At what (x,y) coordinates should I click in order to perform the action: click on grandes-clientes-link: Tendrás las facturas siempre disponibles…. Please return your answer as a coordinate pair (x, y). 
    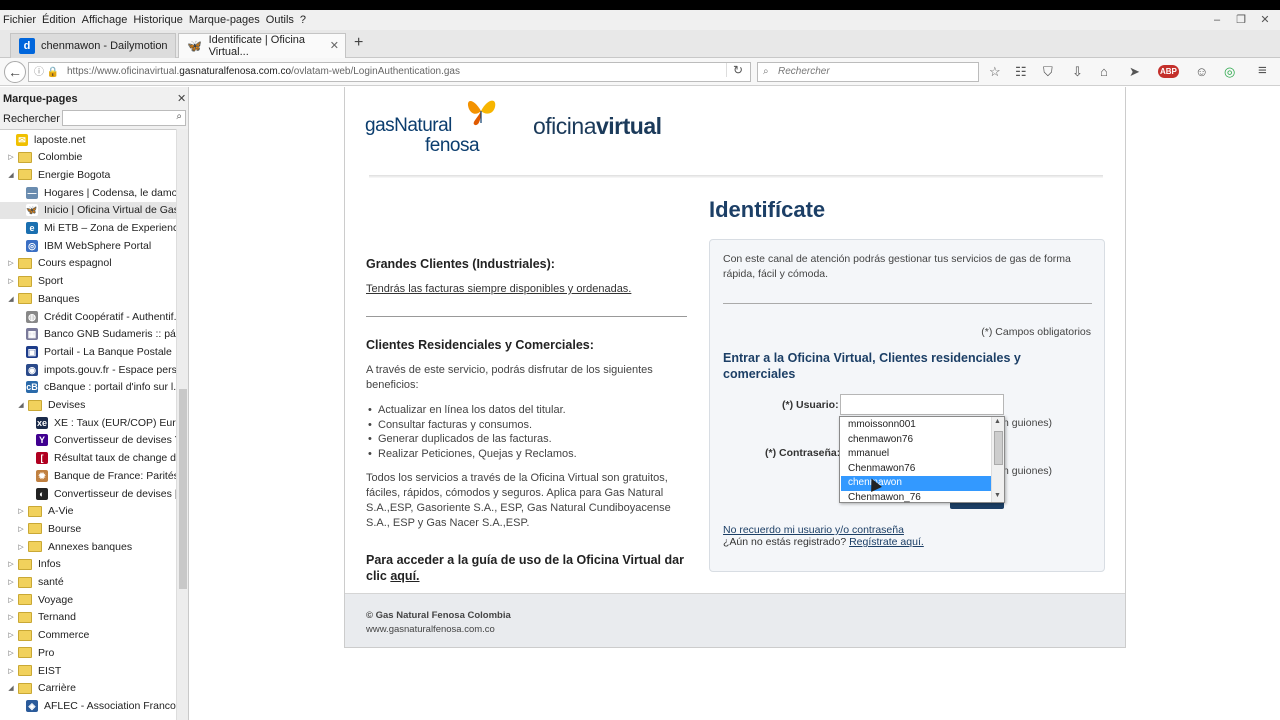
    Looking at the image, I should click on (498, 289).